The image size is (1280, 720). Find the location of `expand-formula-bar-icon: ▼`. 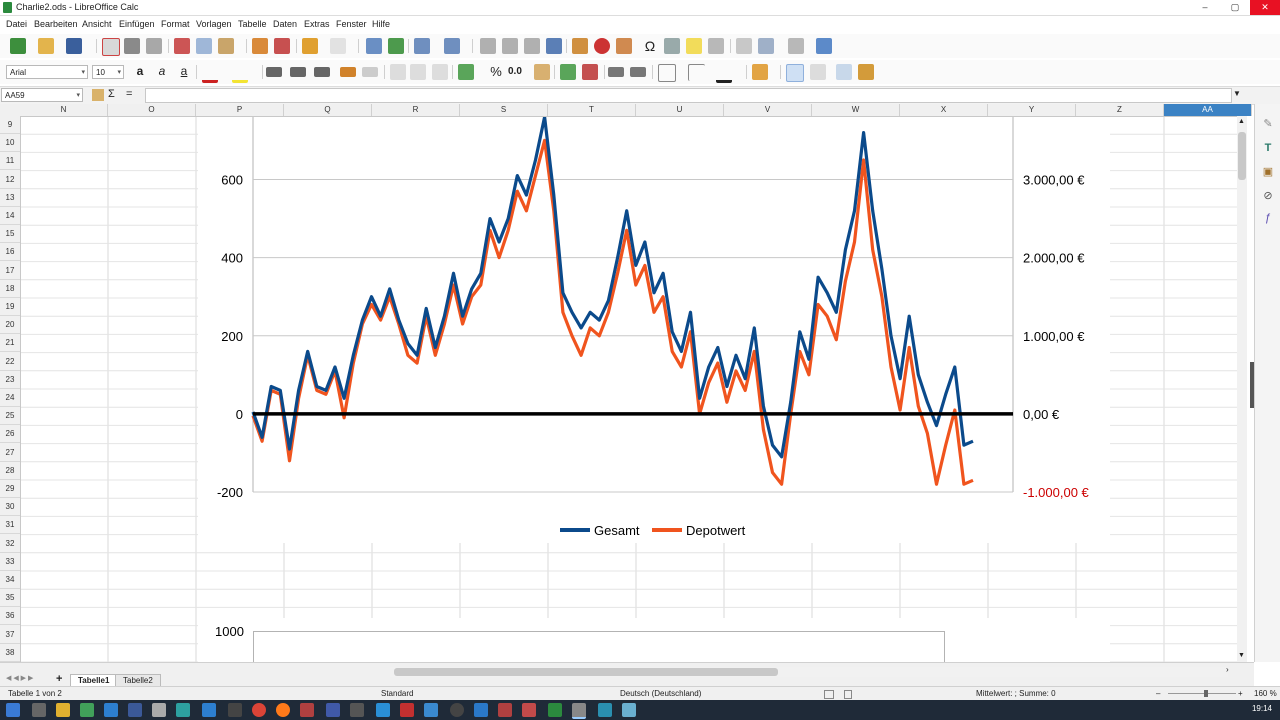

expand-formula-bar-icon: ▼ is located at coordinates (1237, 93).